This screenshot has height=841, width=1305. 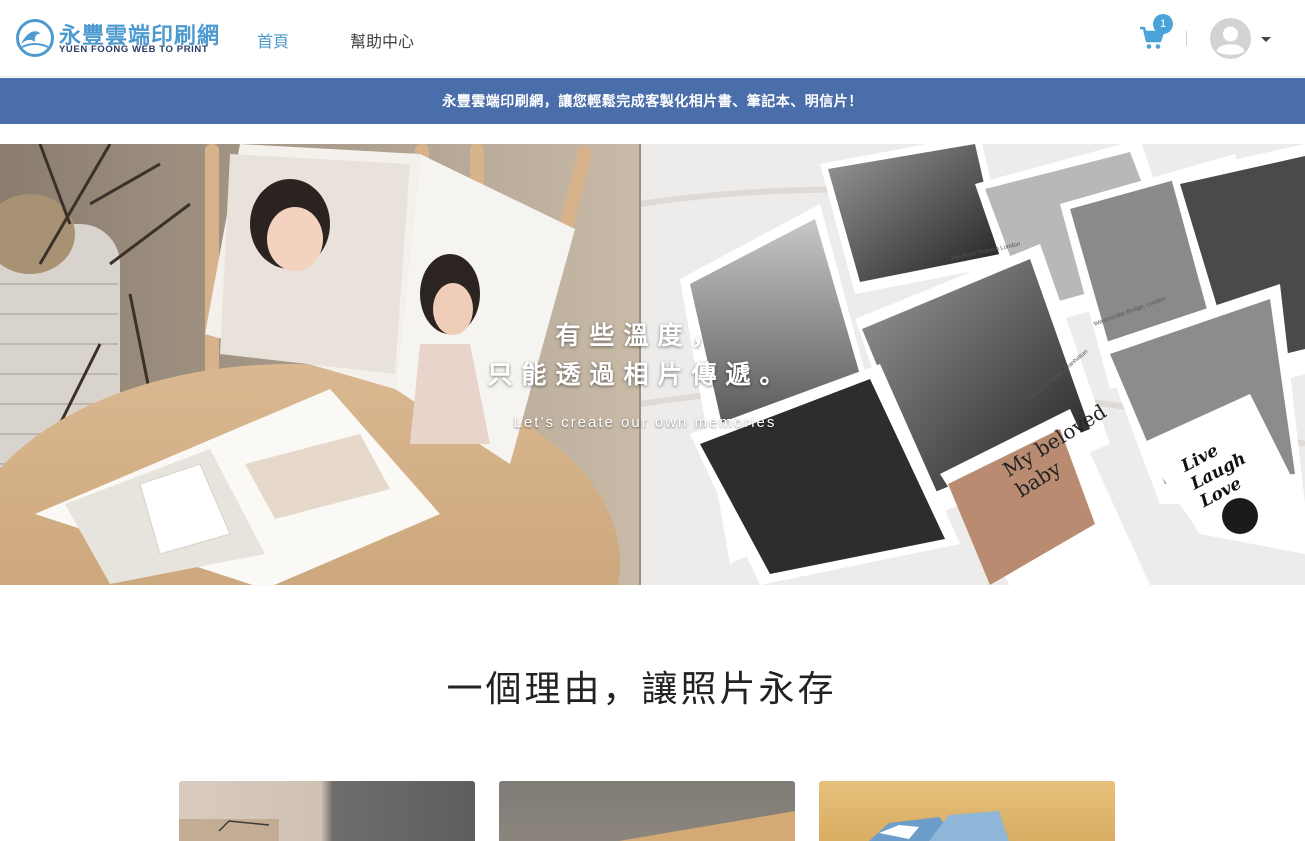 I want to click on site-logo: 永豐雲端印刷網 YUEN FOONG WEB TO PRINT, so click(x=117, y=38).